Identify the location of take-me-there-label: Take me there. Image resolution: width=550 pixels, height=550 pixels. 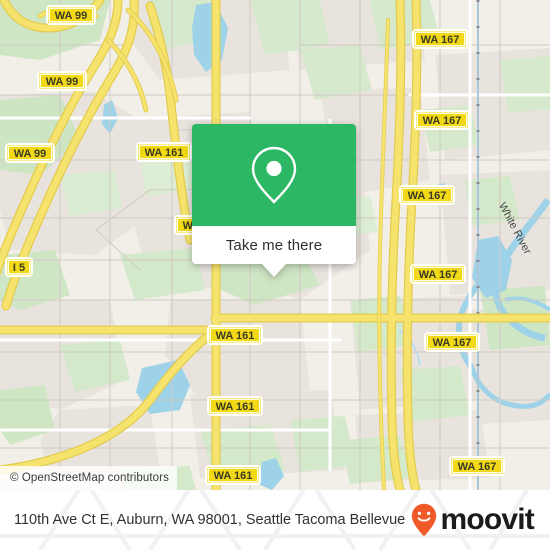
(274, 245).